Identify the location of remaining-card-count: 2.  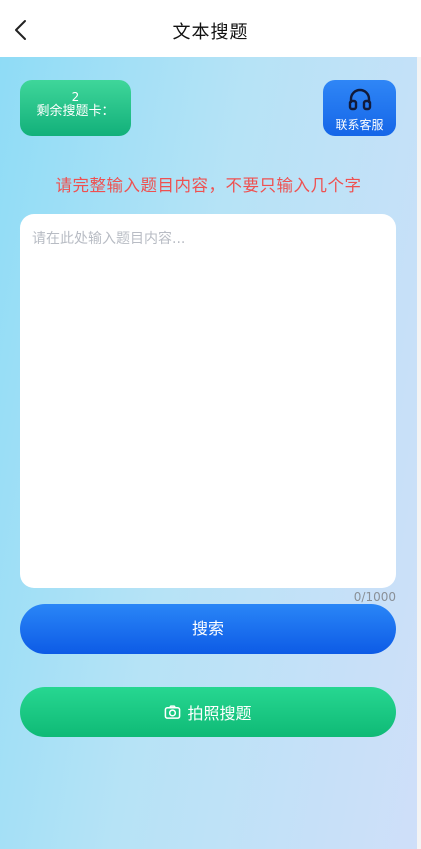
(75, 97).